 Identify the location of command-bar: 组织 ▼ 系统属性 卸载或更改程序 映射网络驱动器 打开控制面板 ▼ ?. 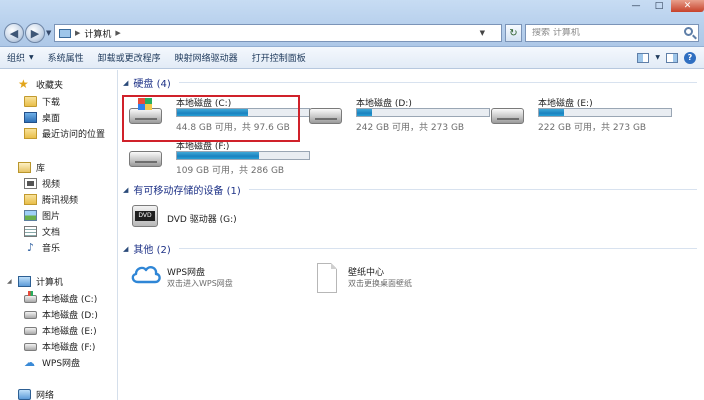
(352, 58).